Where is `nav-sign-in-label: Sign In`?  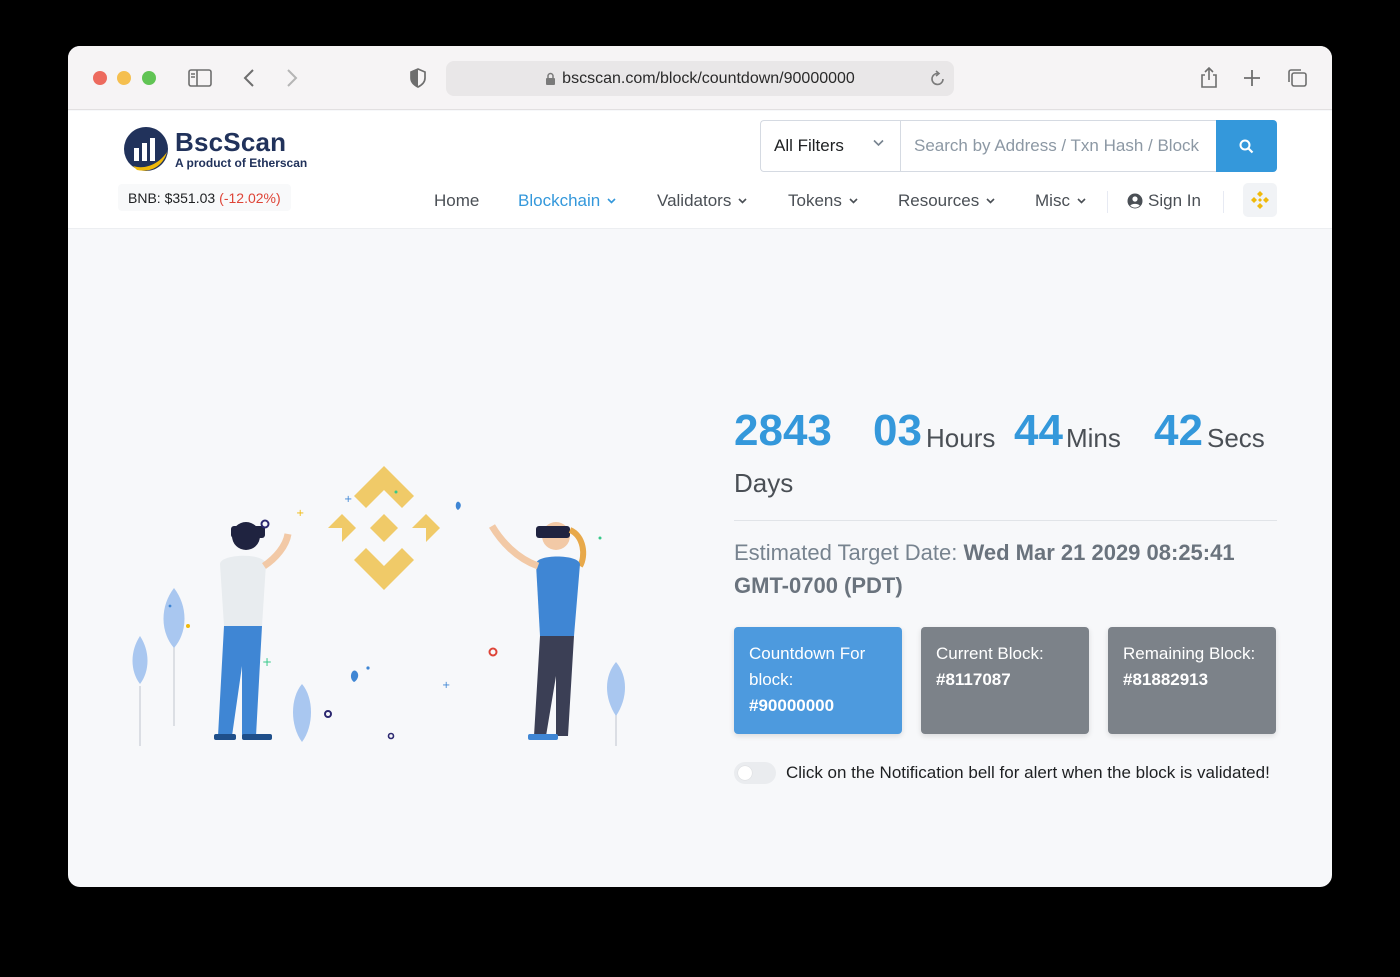
nav-sign-in-label: Sign In is located at coordinates (1174, 200).